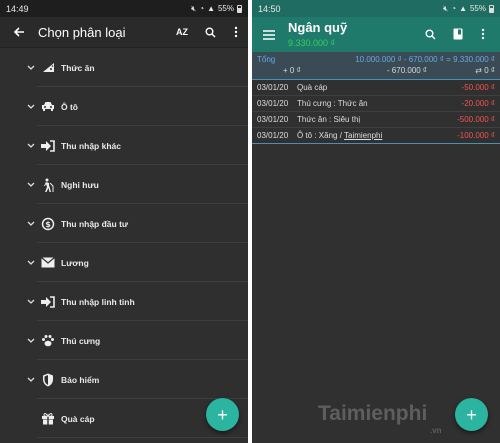 The width and height of the screenshot is (500, 443). Describe the element at coordinates (48, 419) in the screenshot. I see `gift-icon` at that location.